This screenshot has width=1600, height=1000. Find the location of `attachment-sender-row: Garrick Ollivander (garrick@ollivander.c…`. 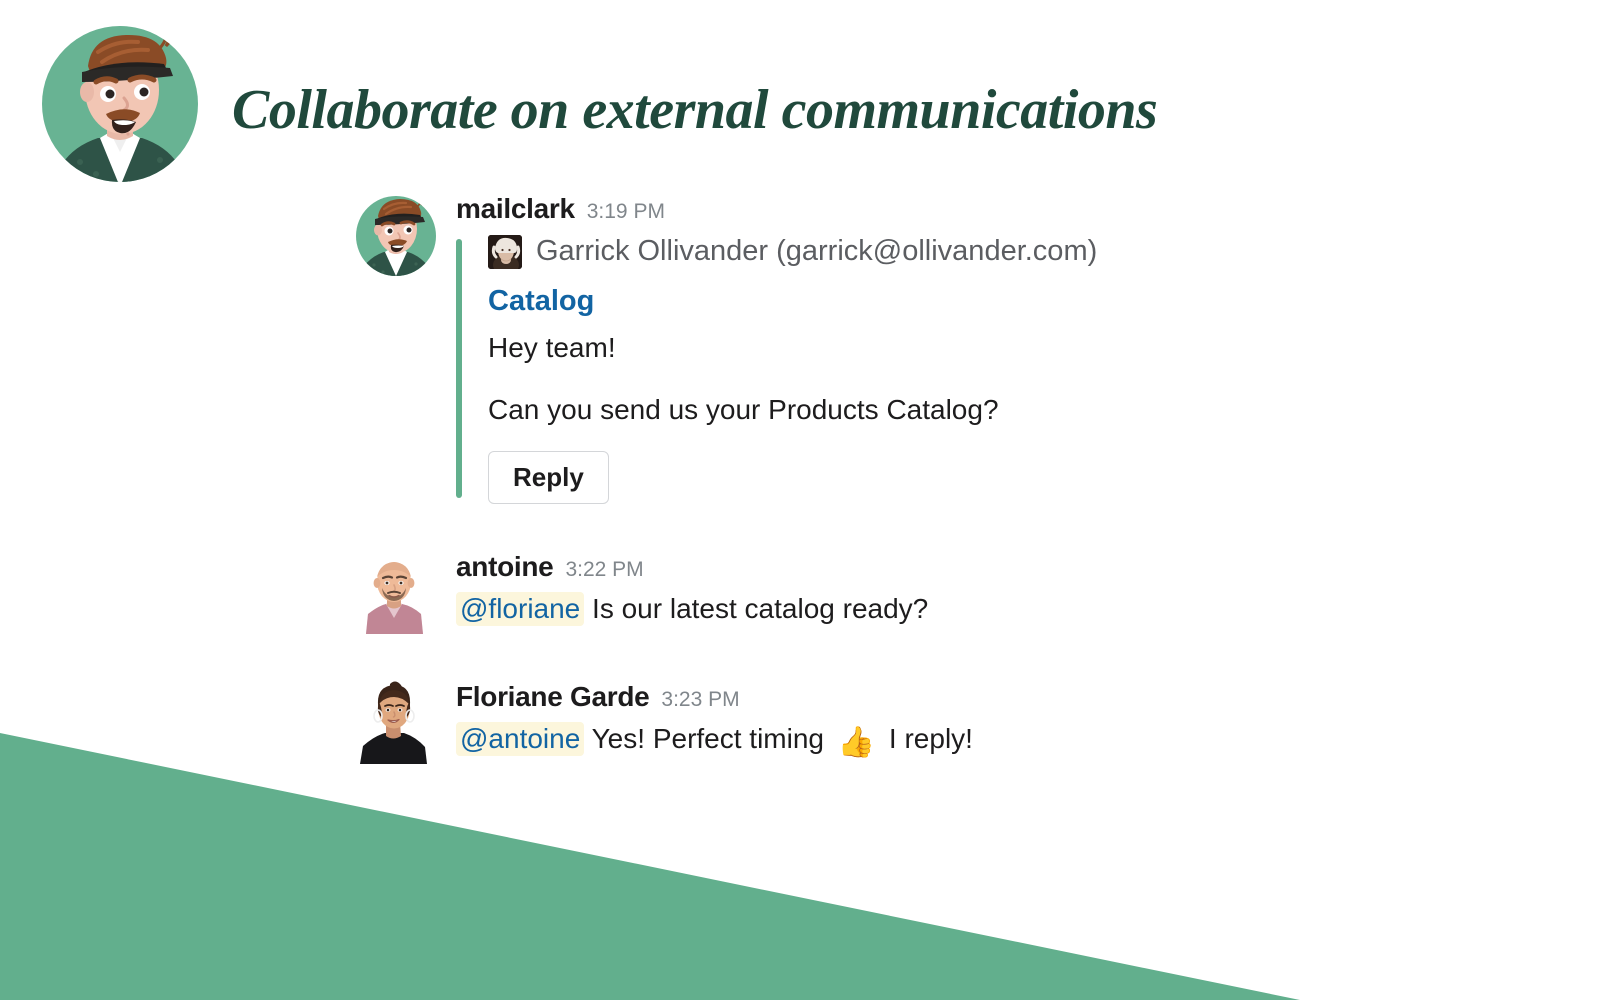

attachment-sender-row: Garrick Ollivander (garrick@ollivander.c… is located at coordinates (1010, 251).